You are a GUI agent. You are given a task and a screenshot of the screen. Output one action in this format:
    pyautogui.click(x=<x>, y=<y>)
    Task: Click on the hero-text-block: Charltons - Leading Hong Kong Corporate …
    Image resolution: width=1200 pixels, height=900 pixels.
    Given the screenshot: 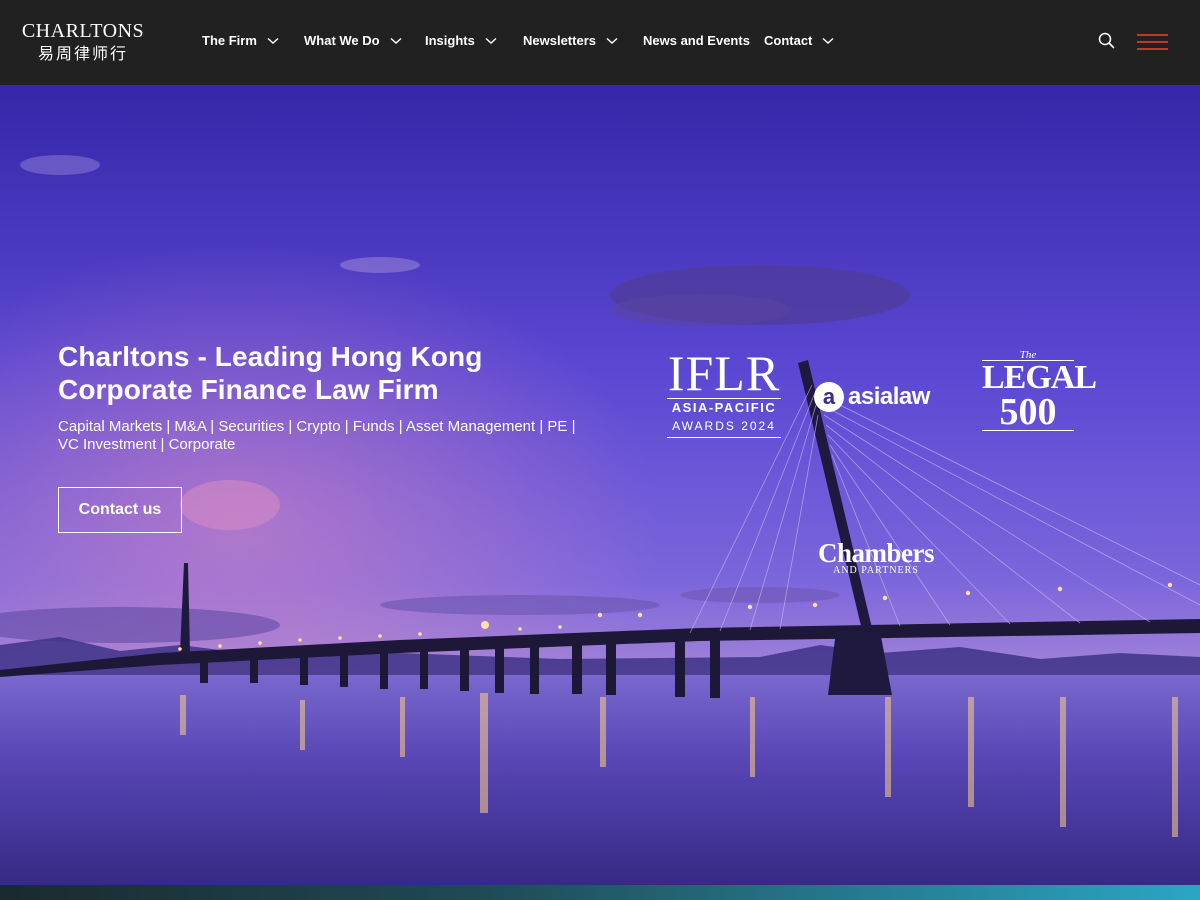 What is the action you would take?
    pyautogui.click(x=338, y=397)
    